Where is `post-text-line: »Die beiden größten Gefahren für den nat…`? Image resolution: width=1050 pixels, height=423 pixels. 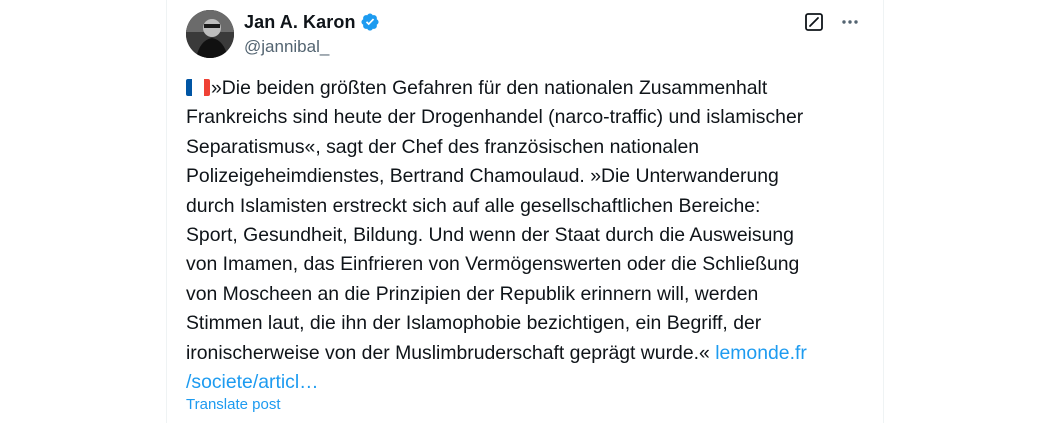
post-text-line: »Die beiden größten Gefahren für den nat… is located at coordinates (489, 88).